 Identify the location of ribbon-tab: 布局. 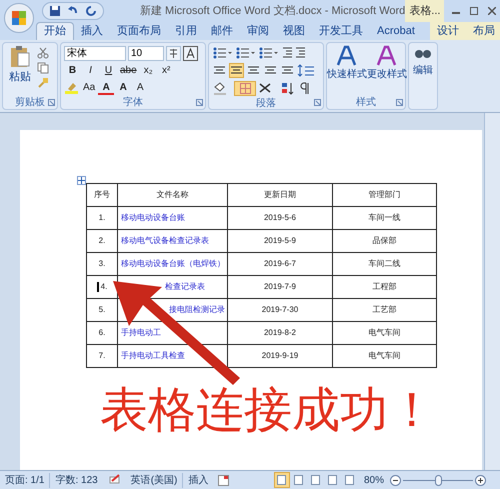
(483, 31).